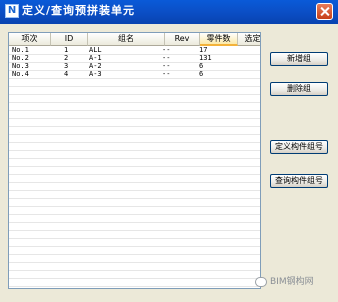 The image size is (338, 302). What do you see at coordinates (292, 282) in the screenshot?
I see `watermark-text: BIM钢构网` at bounding box center [292, 282].